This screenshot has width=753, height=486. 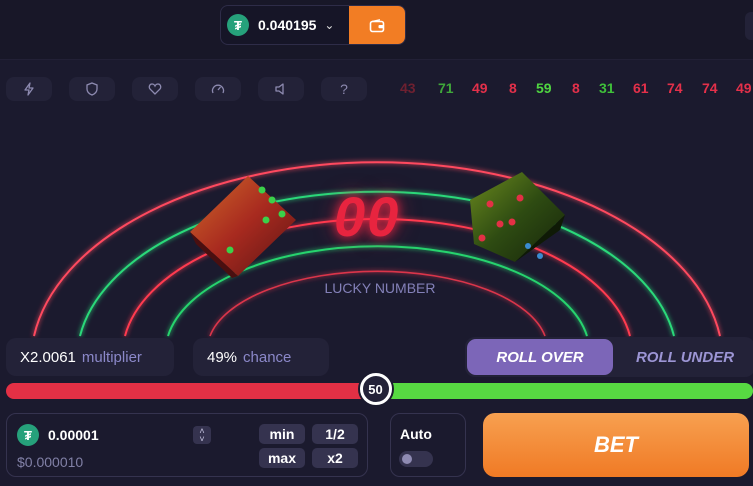 What do you see at coordinates (684, 357) in the screenshot?
I see `roll-under-button: ROLL UNDER` at bounding box center [684, 357].